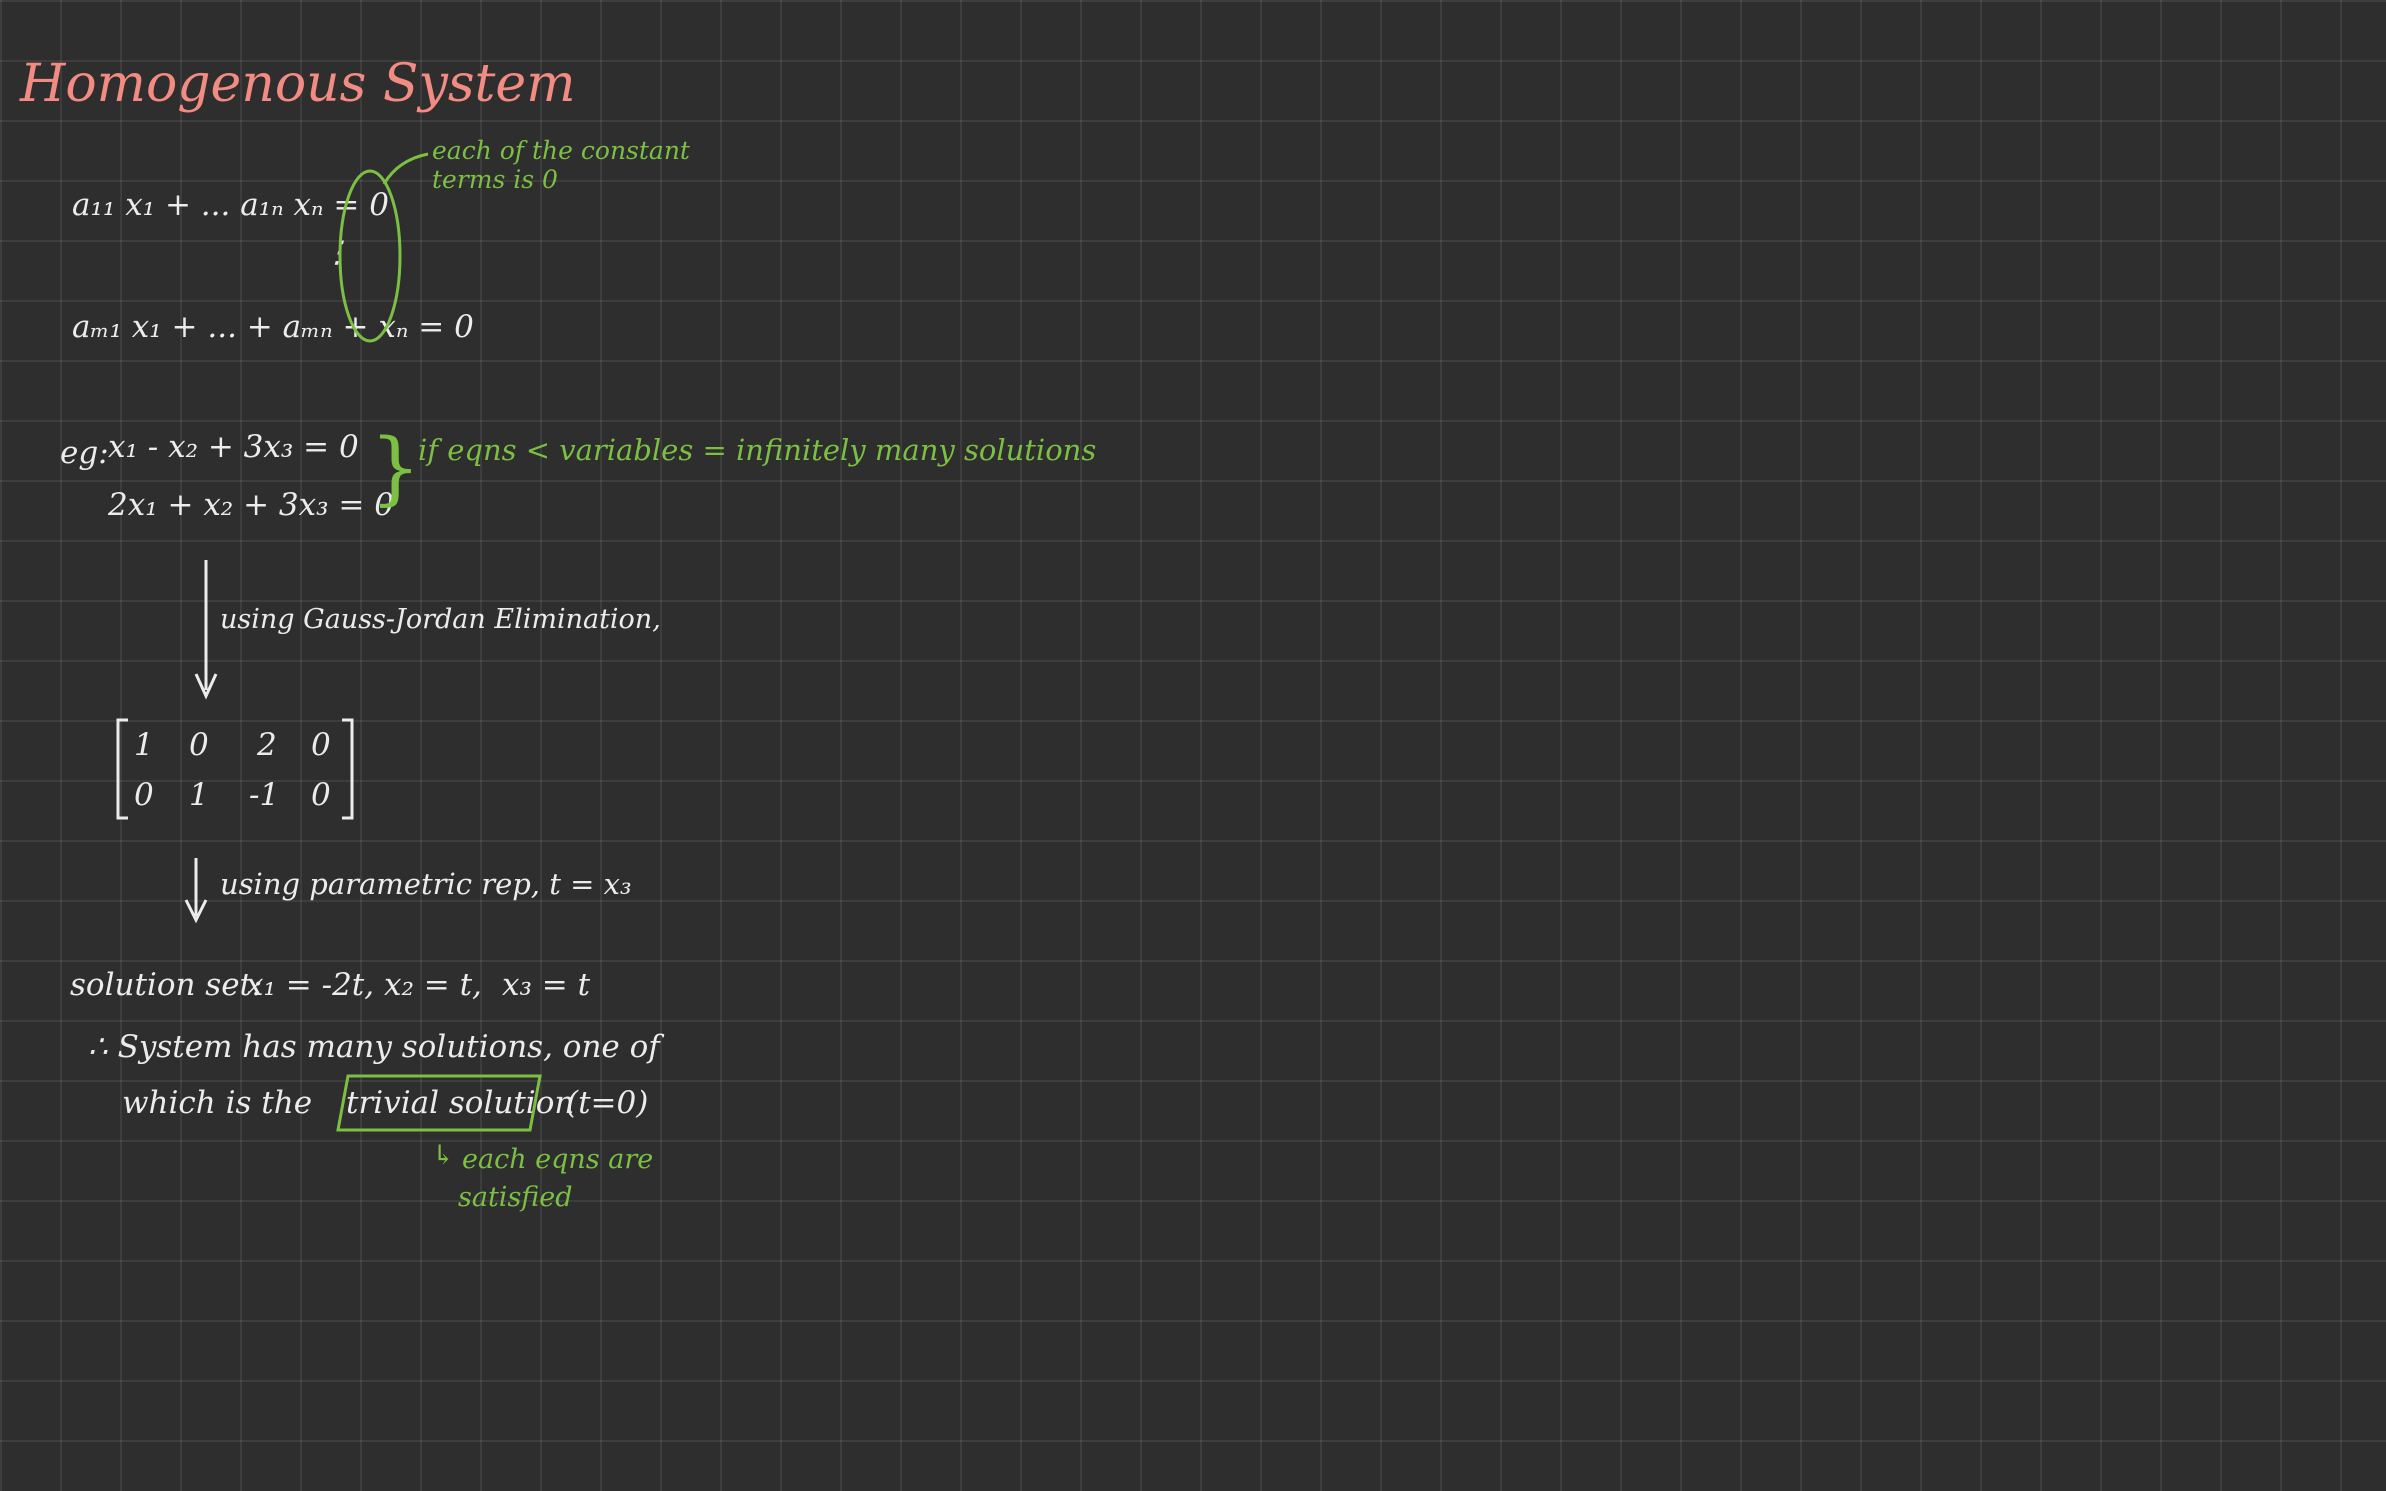 The image size is (2386, 1491). Describe the element at coordinates (337, 252) in the screenshot. I see `vertical-dots: ⋮` at that location.